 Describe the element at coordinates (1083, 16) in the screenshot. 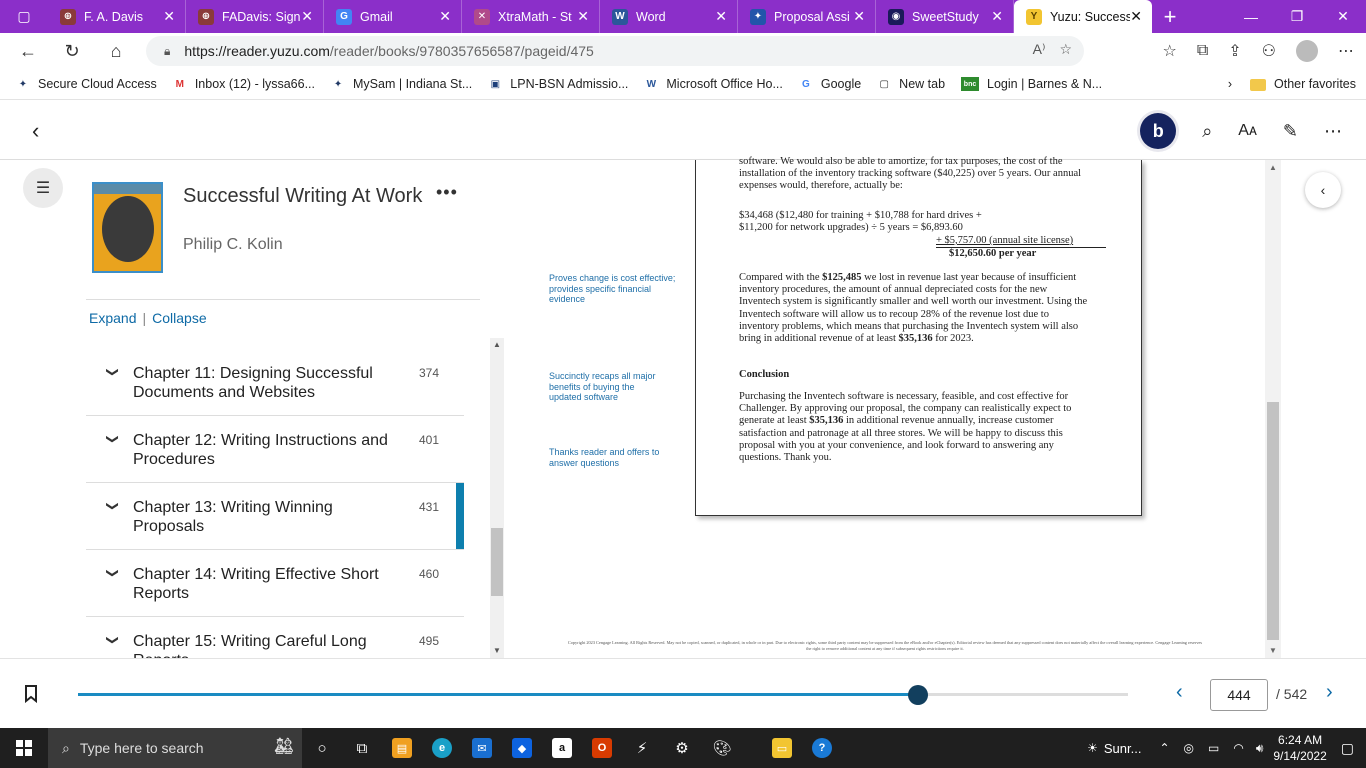

I see `browser-tab: Y Yuzu: Success ✕` at that location.